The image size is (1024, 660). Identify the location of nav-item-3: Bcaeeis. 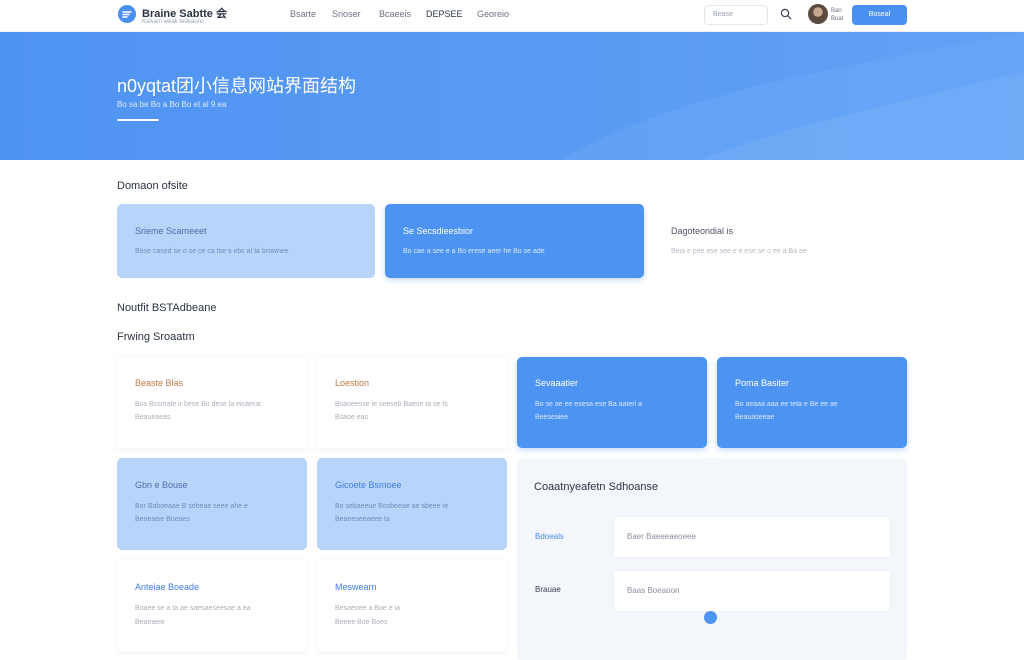
(395, 14).